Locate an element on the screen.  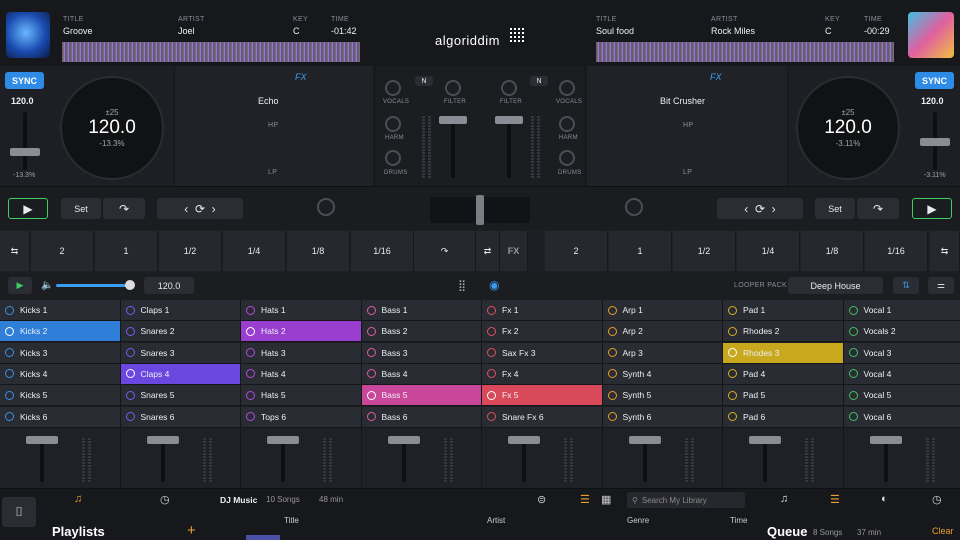
left-n-button: N is located at coordinates (424, 81).